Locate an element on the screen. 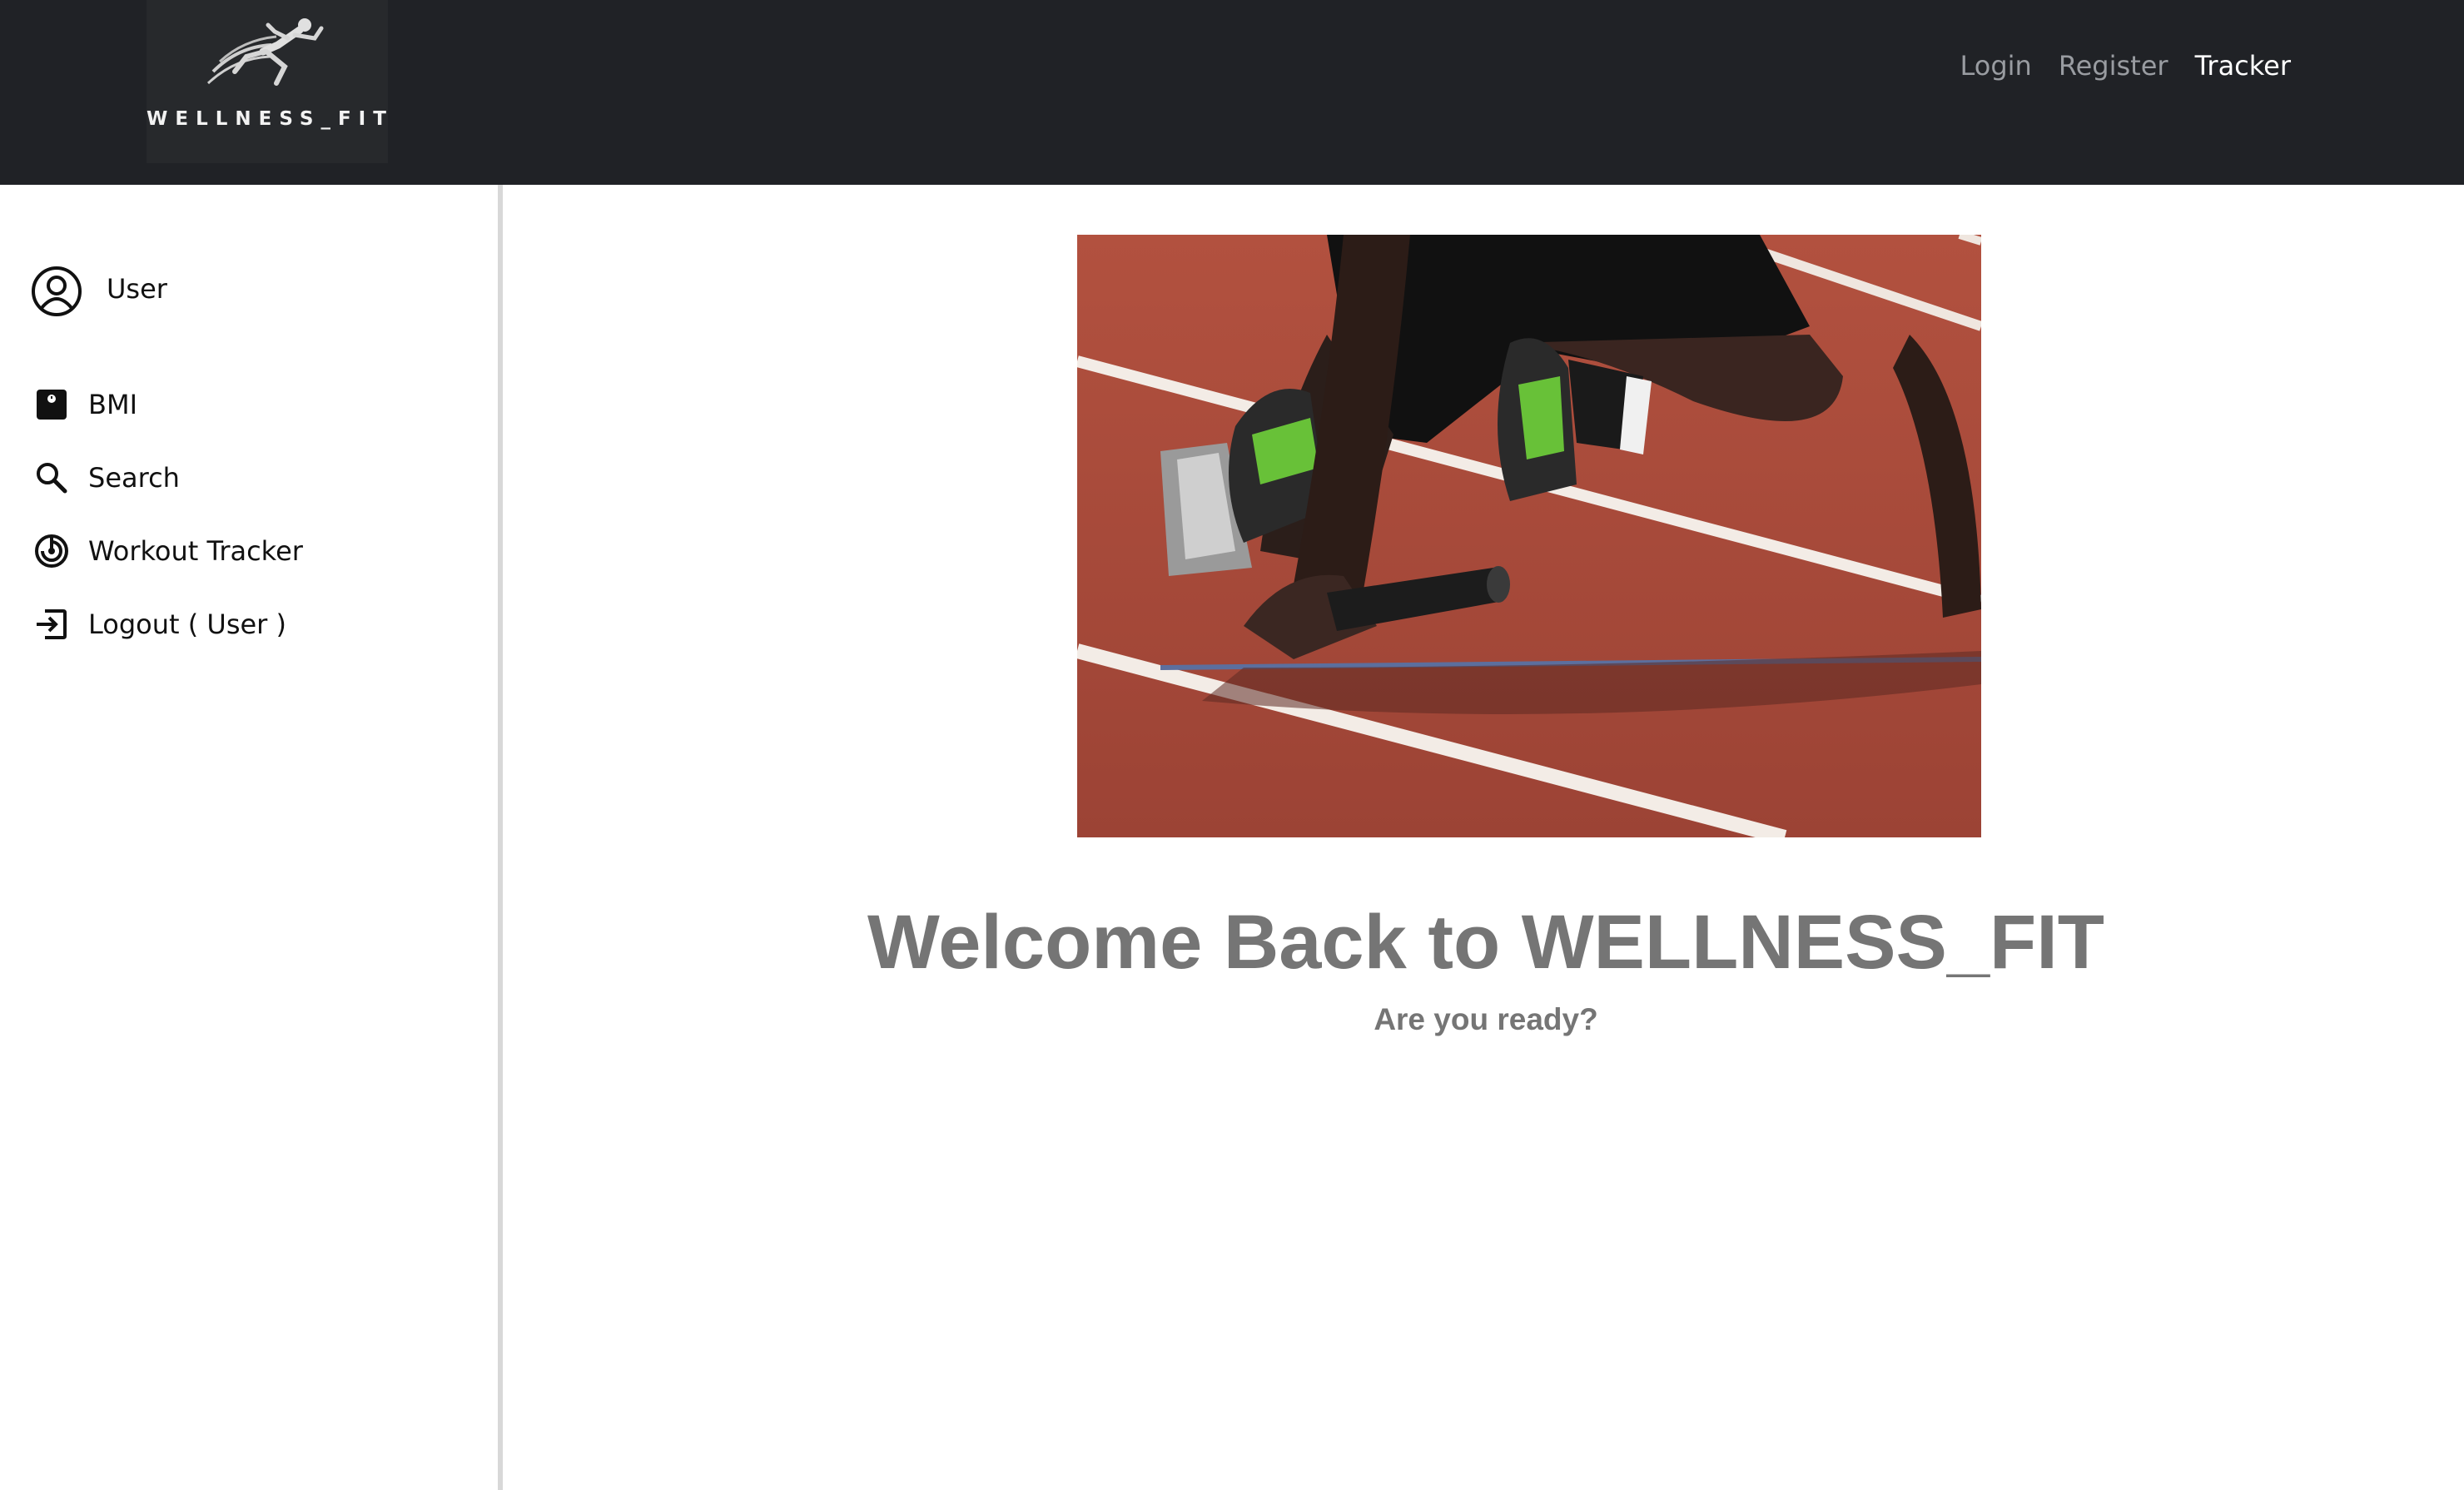 The width and height of the screenshot is (2464, 1490). sidebar-user-label: User is located at coordinates (137, 289).